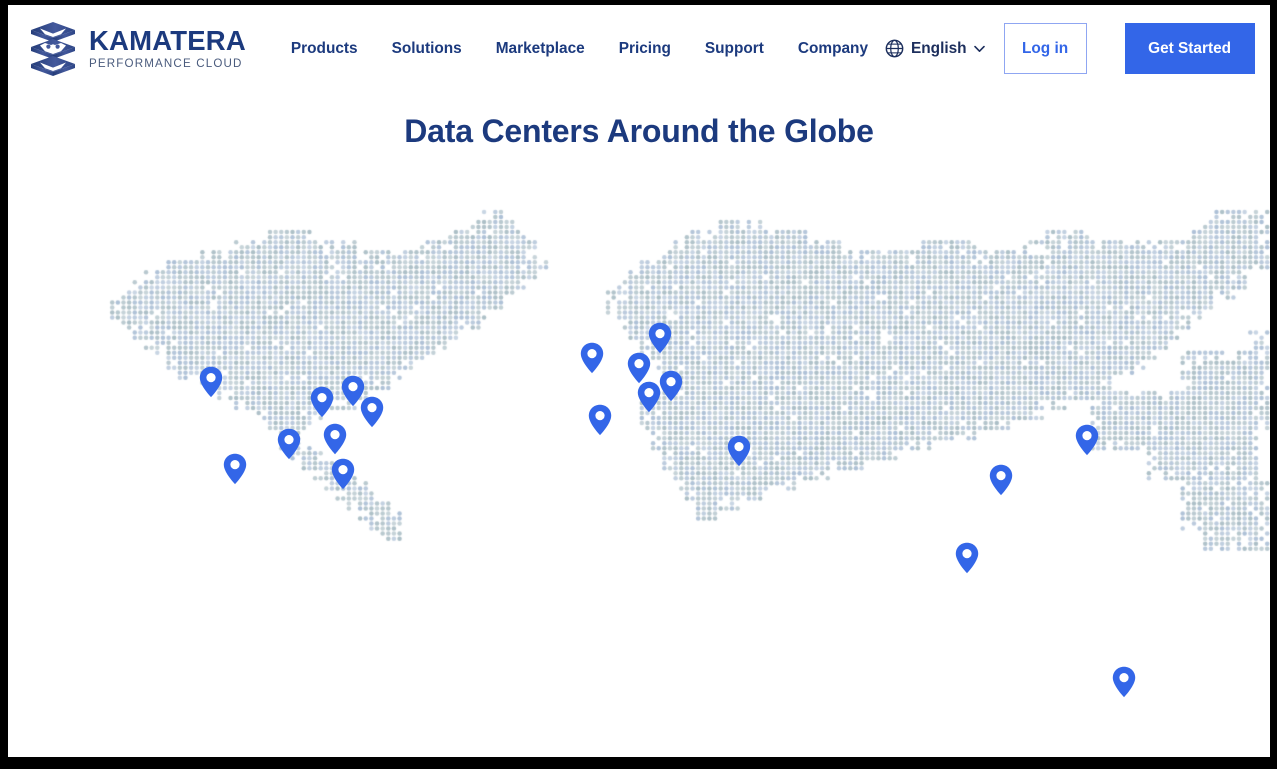 The width and height of the screenshot is (1277, 769). I want to click on brand-wordmark: KAMATERA PERFORMANCE CLOUD, so click(167, 48).